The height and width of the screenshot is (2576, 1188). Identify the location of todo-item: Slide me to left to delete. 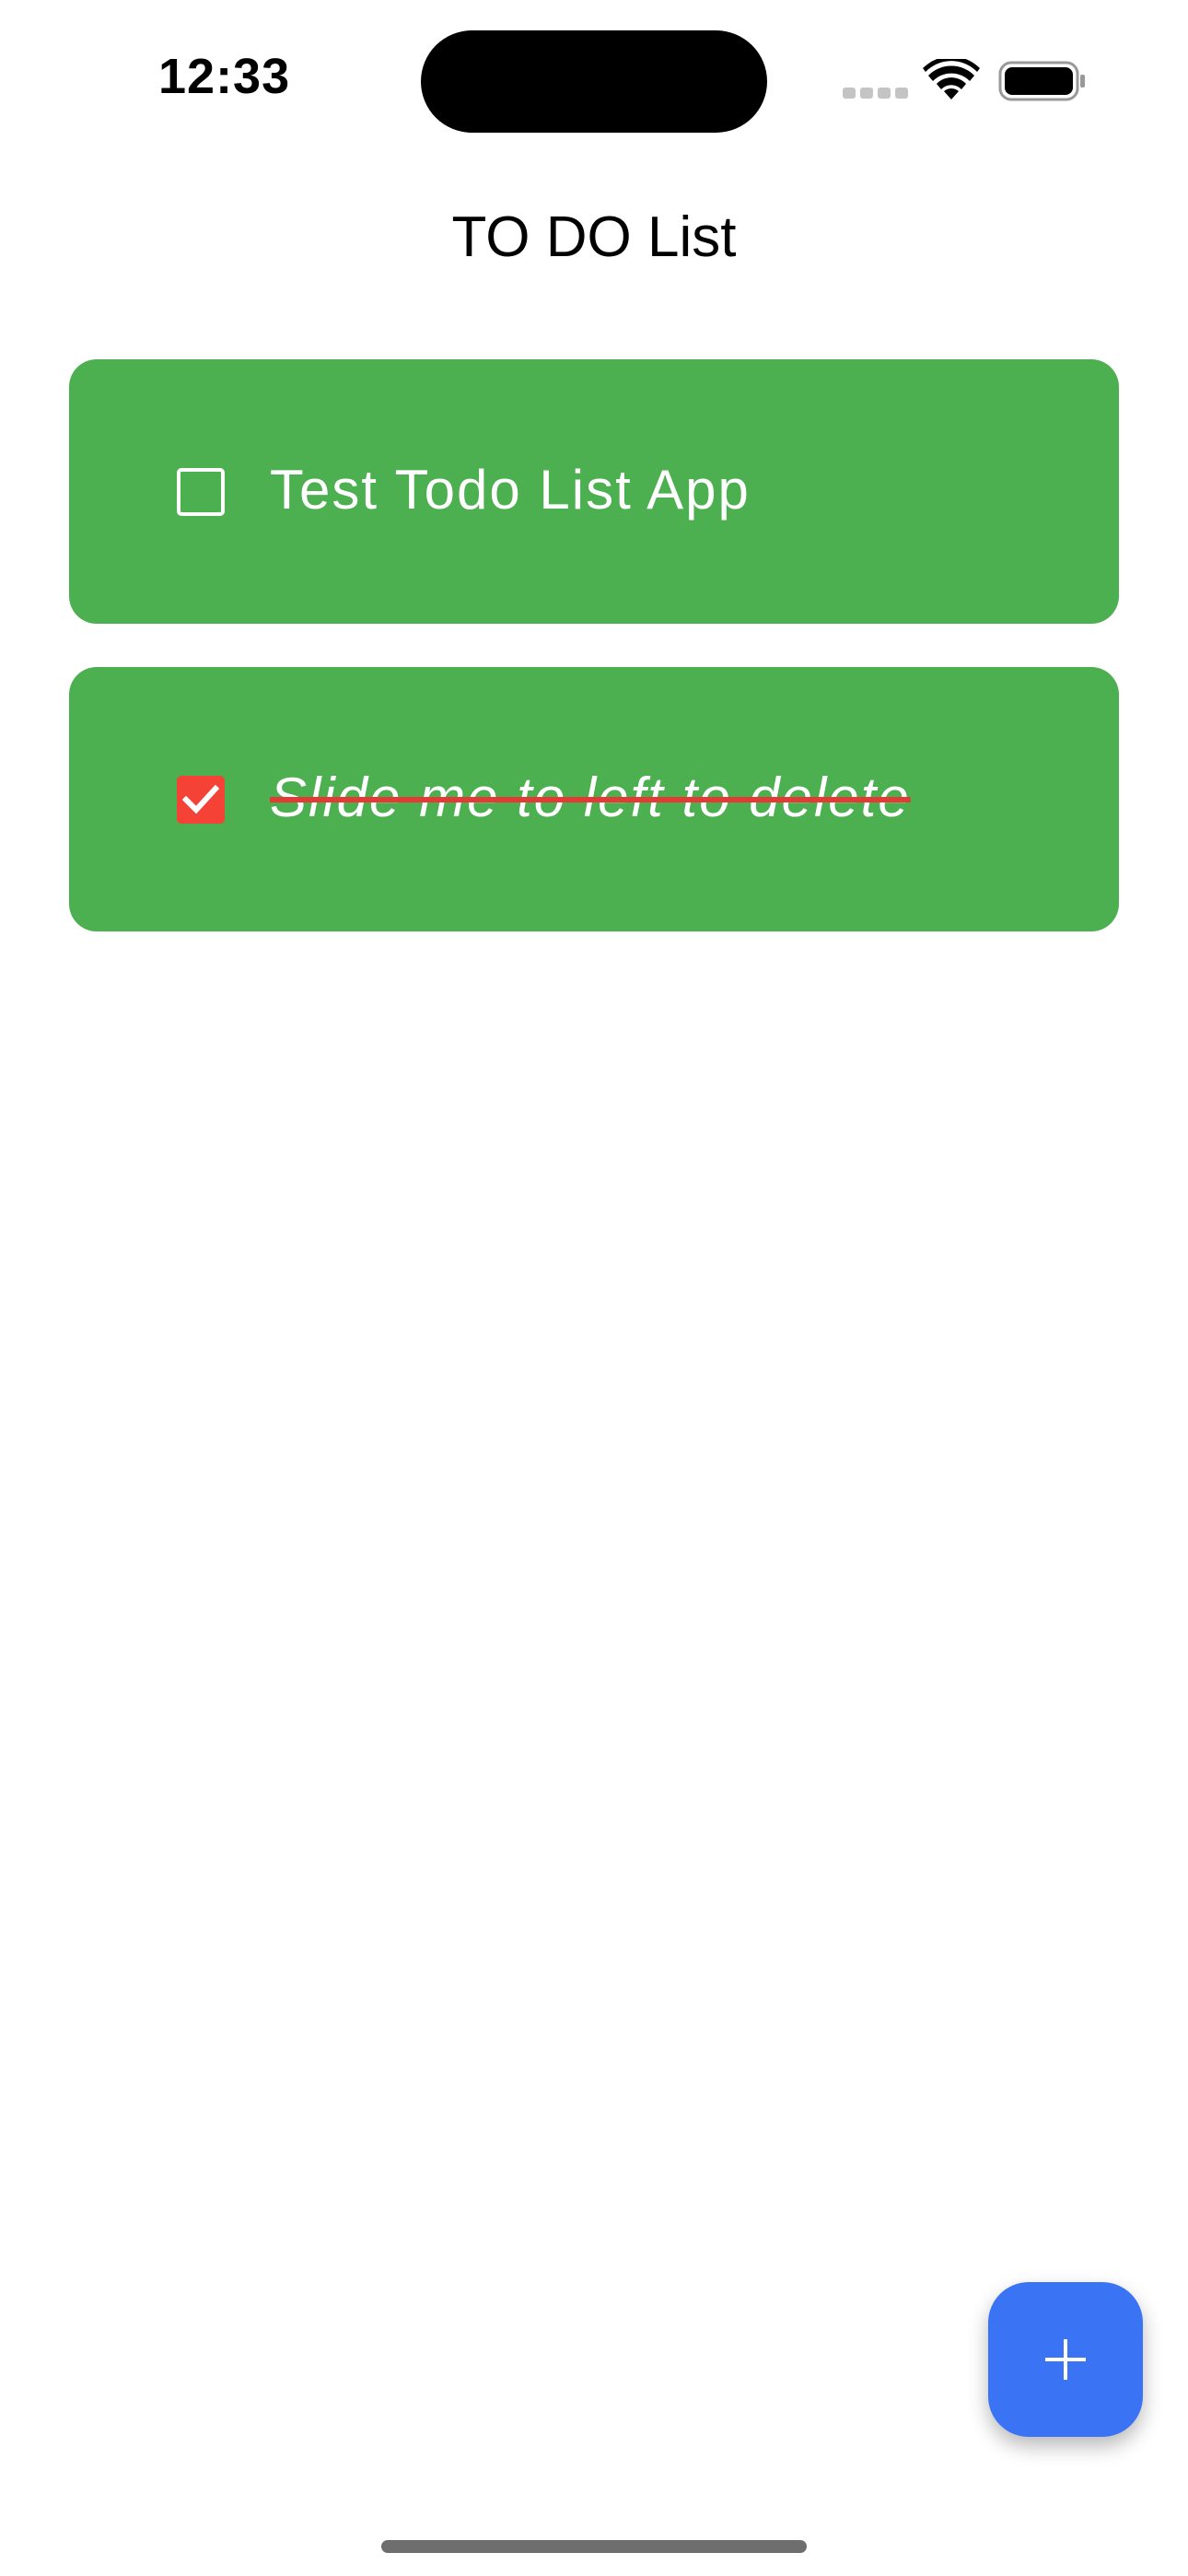
(594, 799).